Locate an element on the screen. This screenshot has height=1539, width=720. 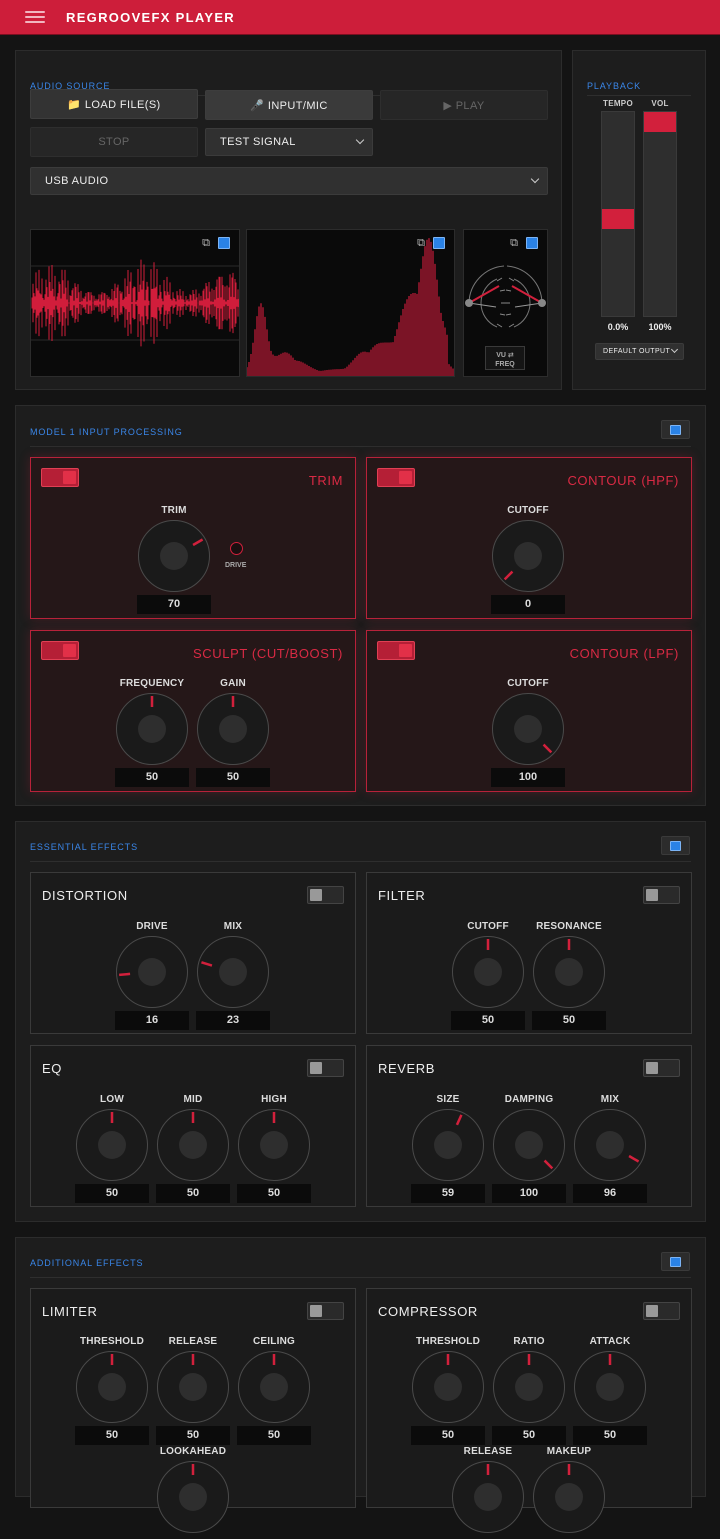
trim-title: TRIM is located at coordinates (325, 480).